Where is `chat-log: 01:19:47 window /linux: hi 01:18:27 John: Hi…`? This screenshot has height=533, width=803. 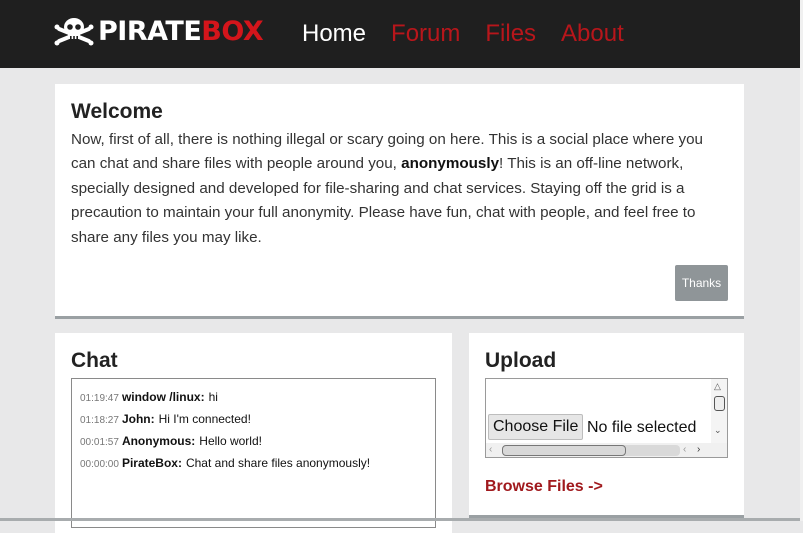
chat-log: 01:19:47 window /linux: hi 01:18:27 John: Hi… is located at coordinates (253, 453).